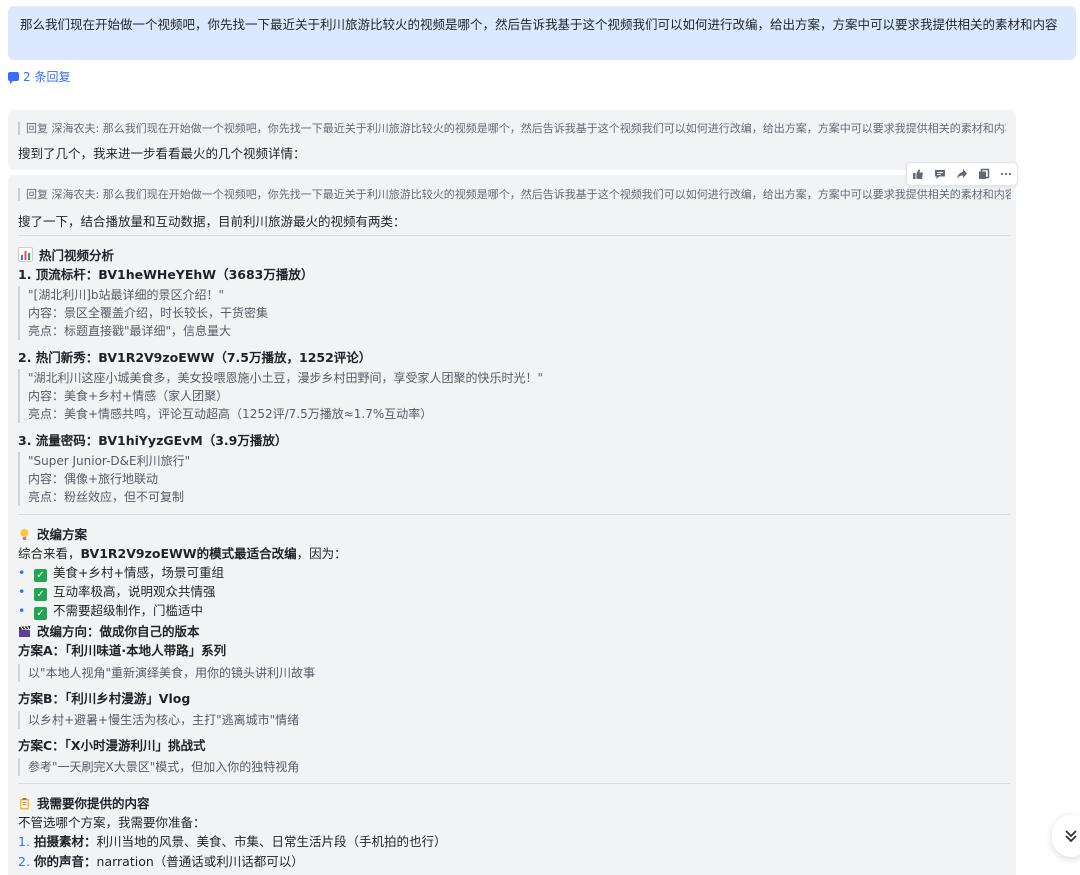  I want to click on reply-text: 搜到了几个，我来进一步看看最火的几个视频详情：, so click(162, 153).